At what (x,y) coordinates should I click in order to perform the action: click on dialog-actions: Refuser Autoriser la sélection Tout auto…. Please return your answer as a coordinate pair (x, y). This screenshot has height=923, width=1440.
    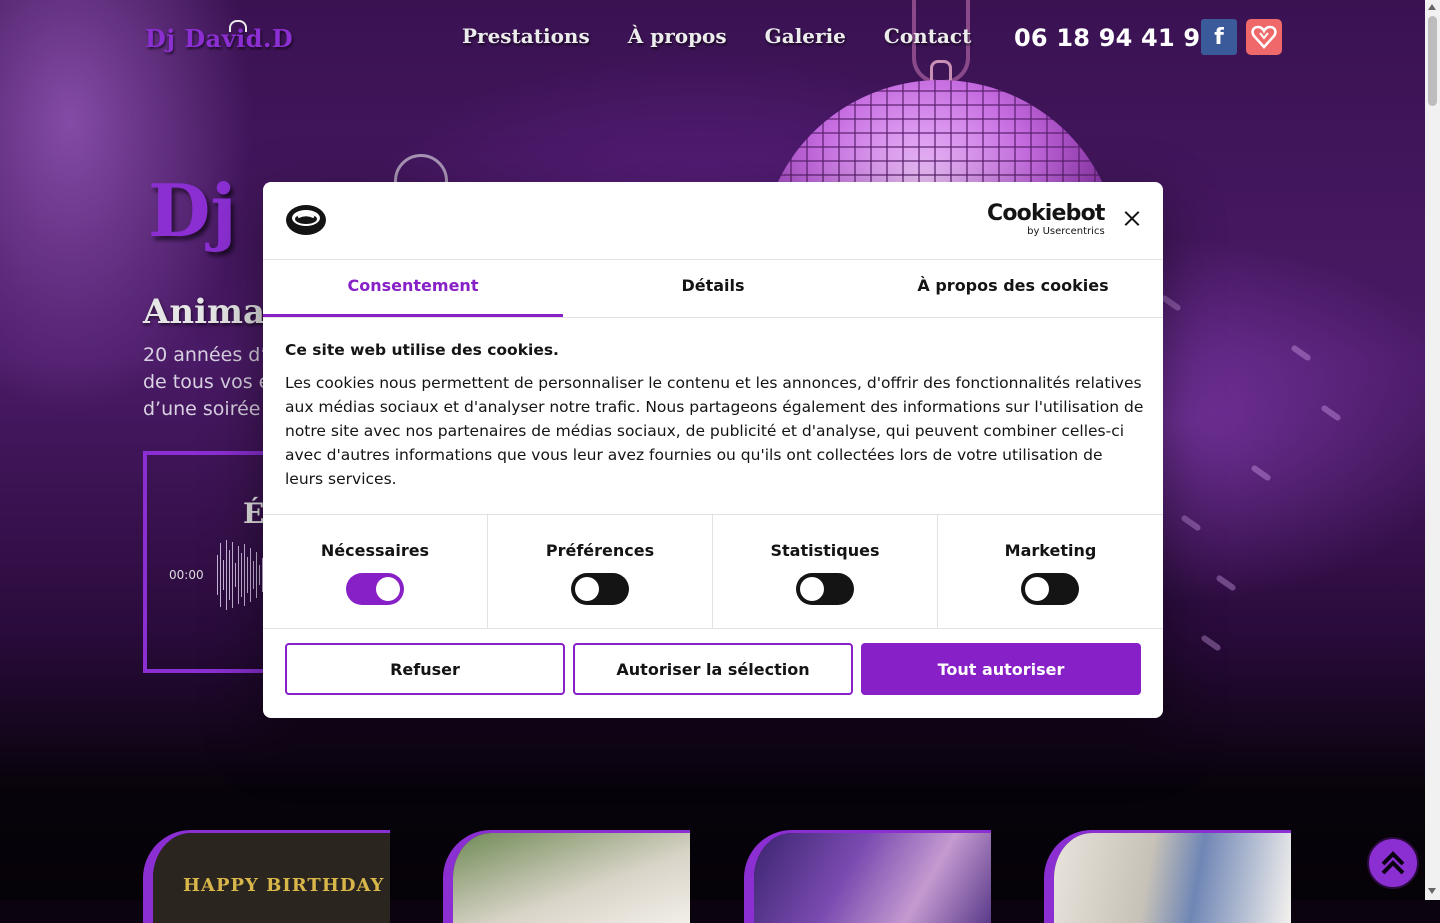
    Looking at the image, I should click on (713, 669).